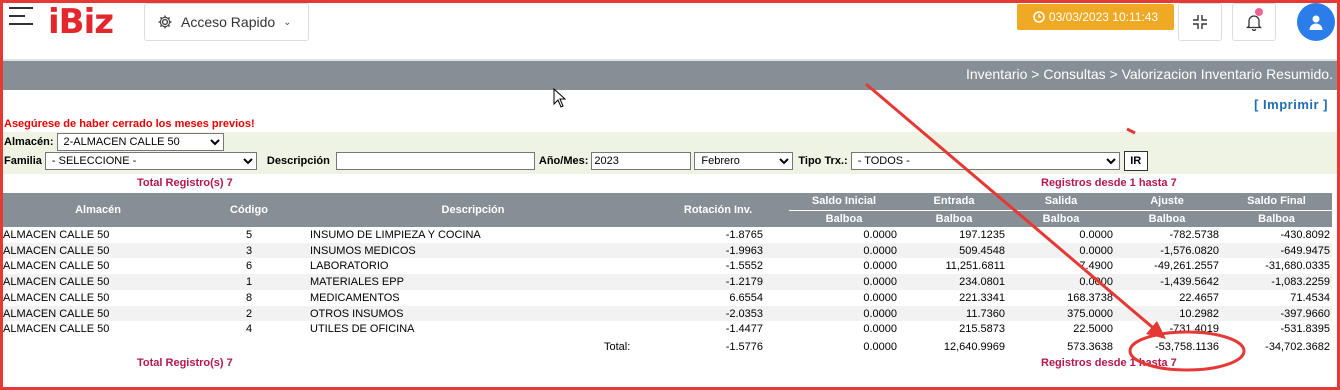 This screenshot has width=1340, height=390. What do you see at coordinates (435, 161) in the screenshot?
I see `descripcion-input` at bounding box center [435, 161].